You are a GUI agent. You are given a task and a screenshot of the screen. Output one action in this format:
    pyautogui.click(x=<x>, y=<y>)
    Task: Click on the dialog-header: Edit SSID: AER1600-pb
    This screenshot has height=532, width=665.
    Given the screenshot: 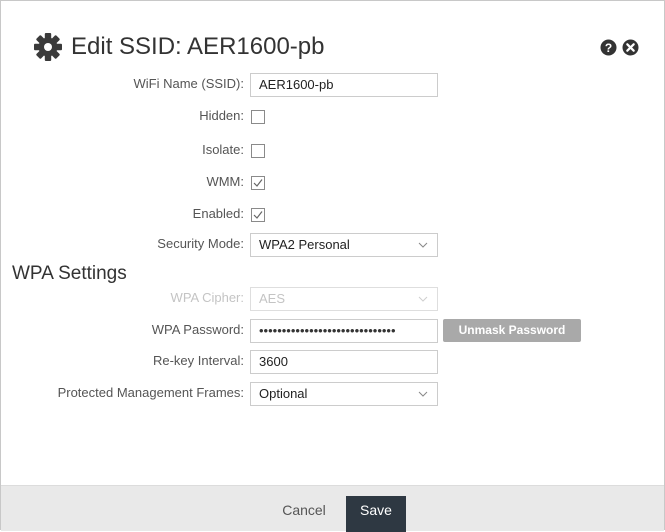 What is the action you would take?
    pyautogui.click(x=178, y=47)
    